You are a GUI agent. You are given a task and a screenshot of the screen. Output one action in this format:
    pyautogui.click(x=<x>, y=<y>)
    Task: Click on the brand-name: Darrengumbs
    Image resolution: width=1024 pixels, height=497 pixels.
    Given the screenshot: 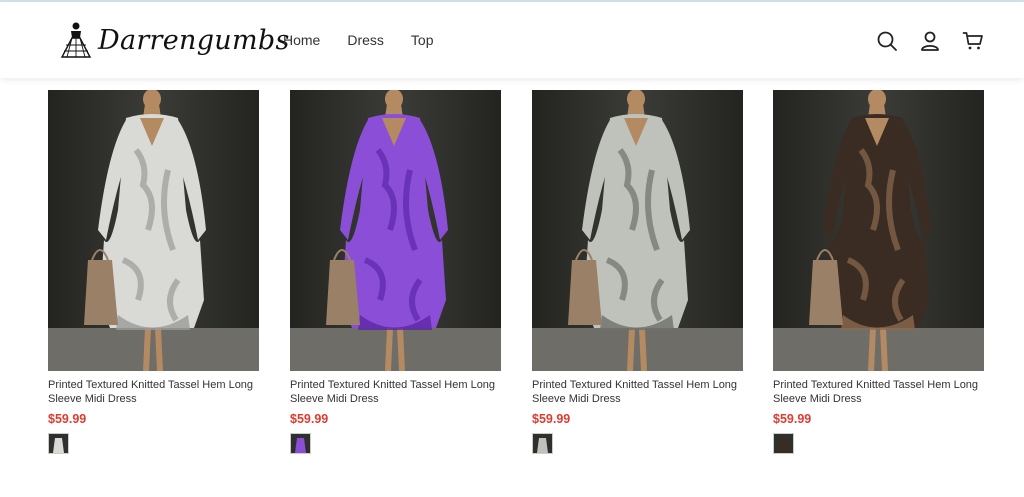 What is the action you would take?
    pyautogui.click(x=194, y=40)
    